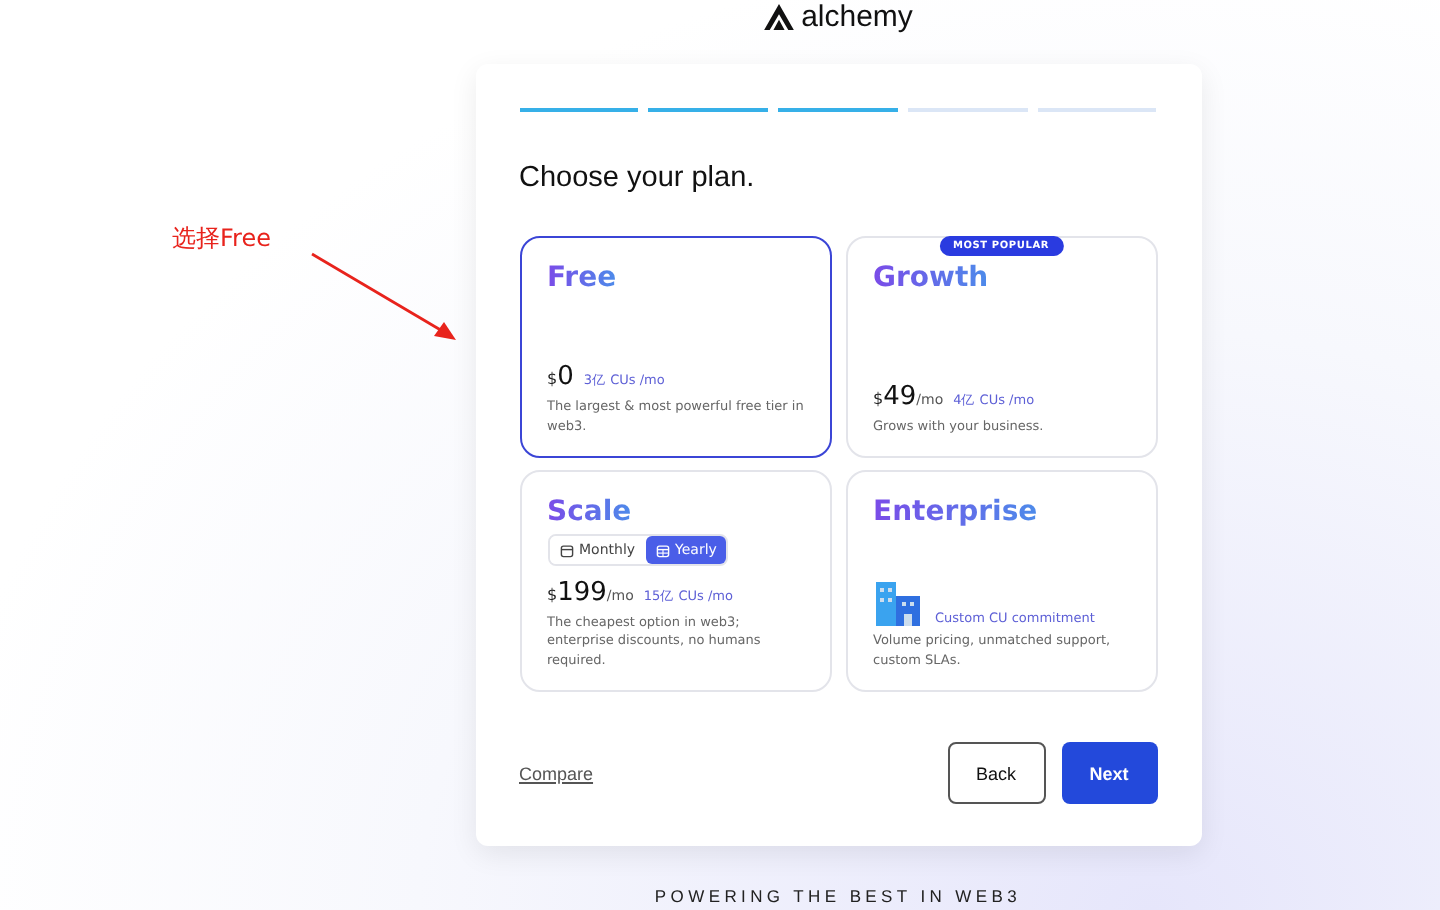 The width and height of the screenshot is (1440, 910). I want to click on building-icon, so click(897, 604).